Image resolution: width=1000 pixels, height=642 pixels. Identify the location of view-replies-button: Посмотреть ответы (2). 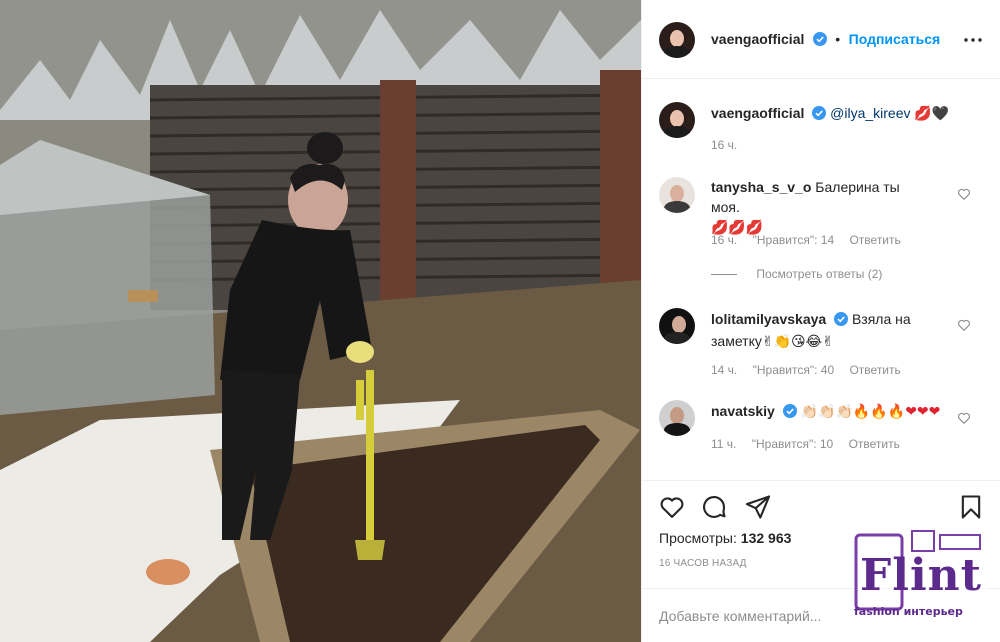
(796, 274).